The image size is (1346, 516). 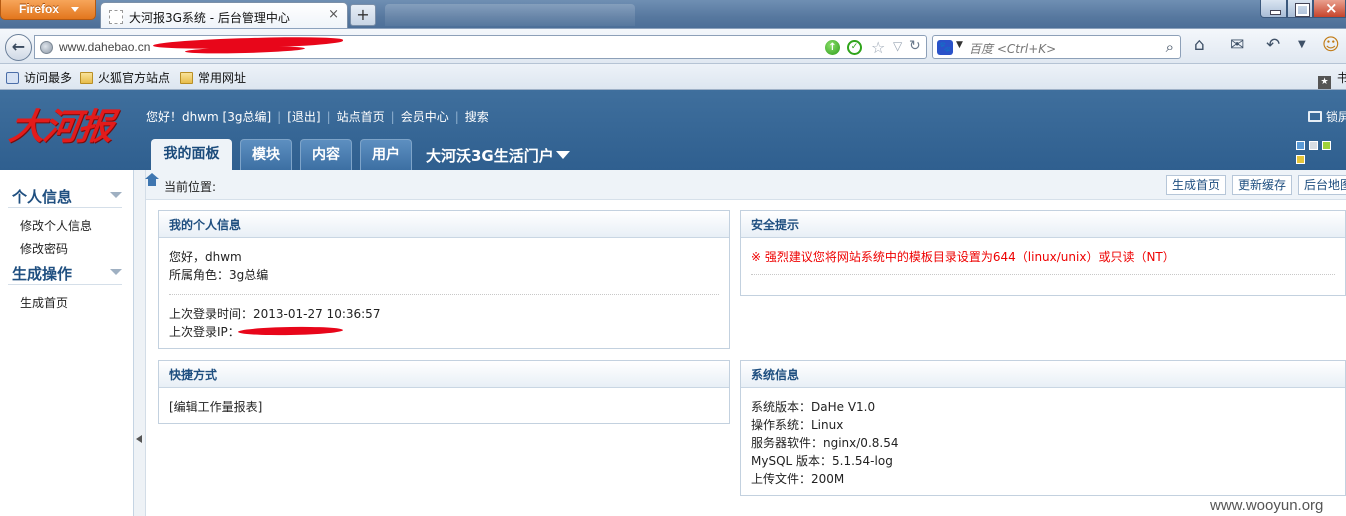 I want to click on addon-smiley-icon: ☺, so click(x=1331, y=45).